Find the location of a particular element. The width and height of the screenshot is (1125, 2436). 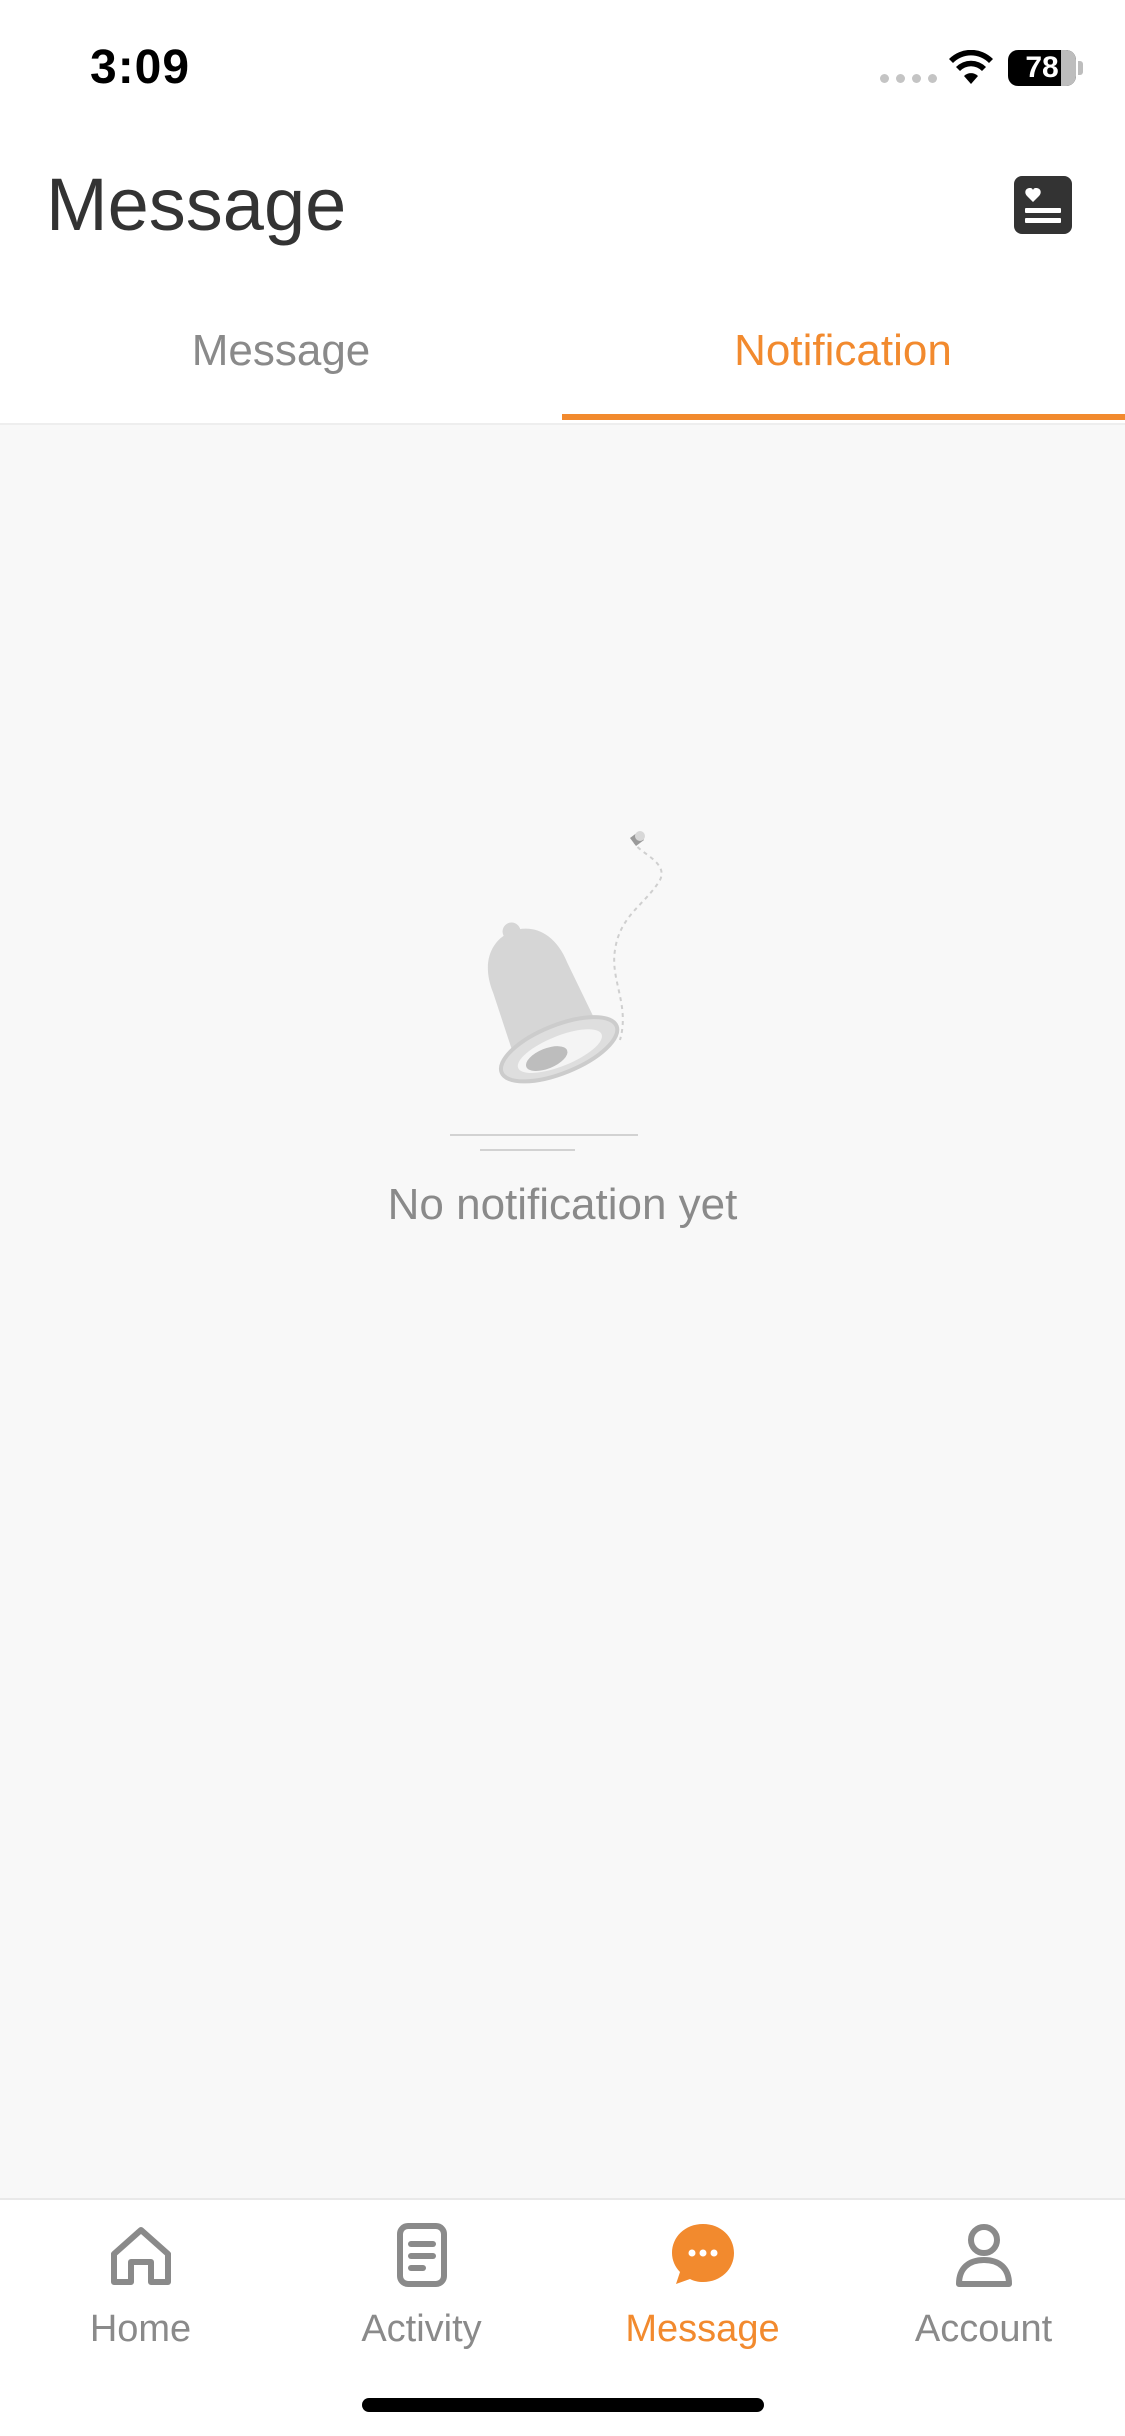

tab-bar: Message Notification is located at coordinates (562, 360).